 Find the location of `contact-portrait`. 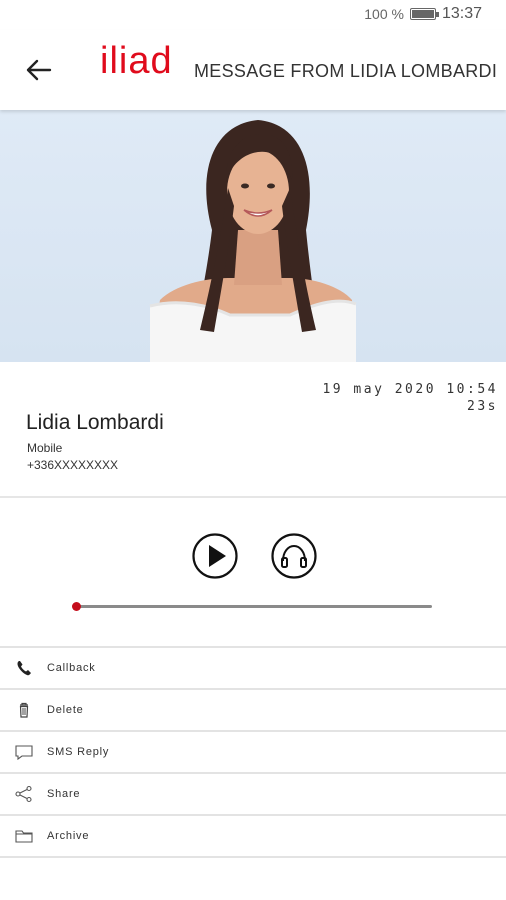

contact-portrait is located at coordinates (253, 241).